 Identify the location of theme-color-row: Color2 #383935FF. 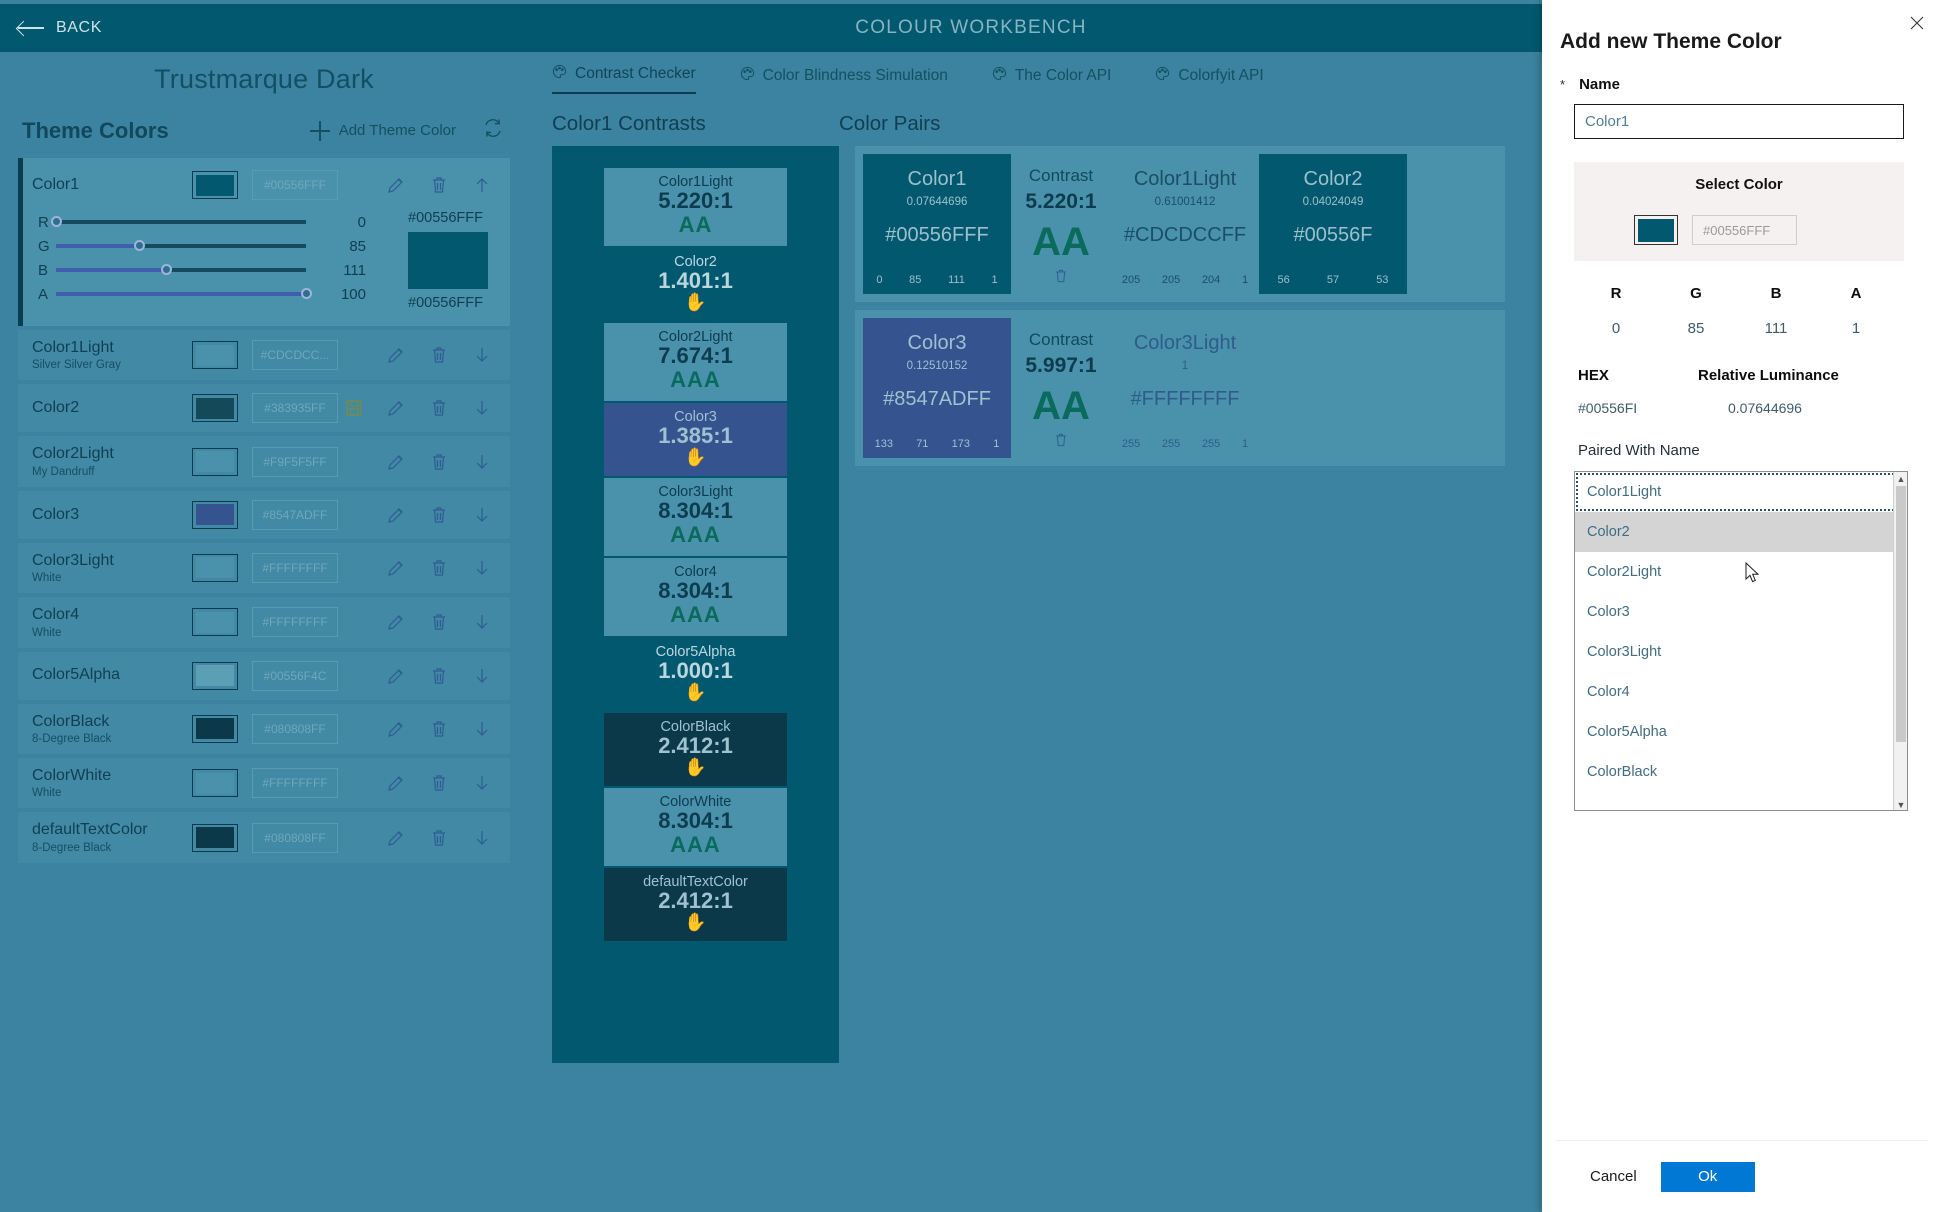
(264, 408).